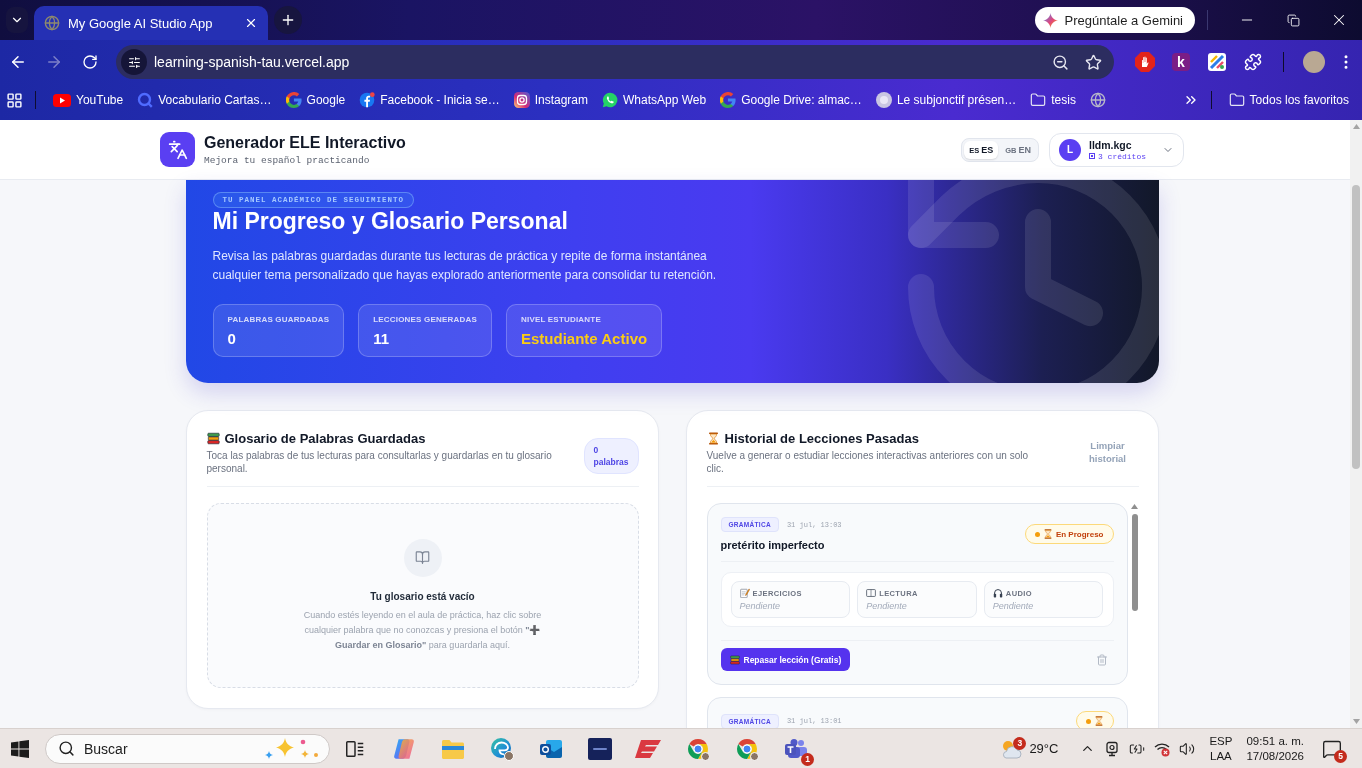 The image size is (1362, 768). Describe the element at coordinates (422, 596) in the screenshot. I see `empty-state-title: Tu glosario está vacío` at that location.